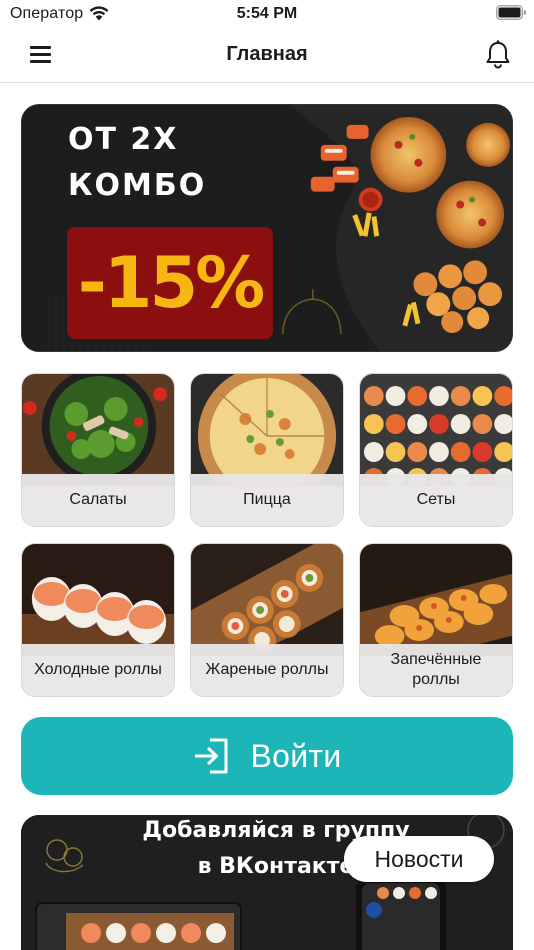 This screenshot has width=534, height=950. Describe the element at coordinates (211, 756) in the screenshot. I see `login-arrow-icon` at that location.